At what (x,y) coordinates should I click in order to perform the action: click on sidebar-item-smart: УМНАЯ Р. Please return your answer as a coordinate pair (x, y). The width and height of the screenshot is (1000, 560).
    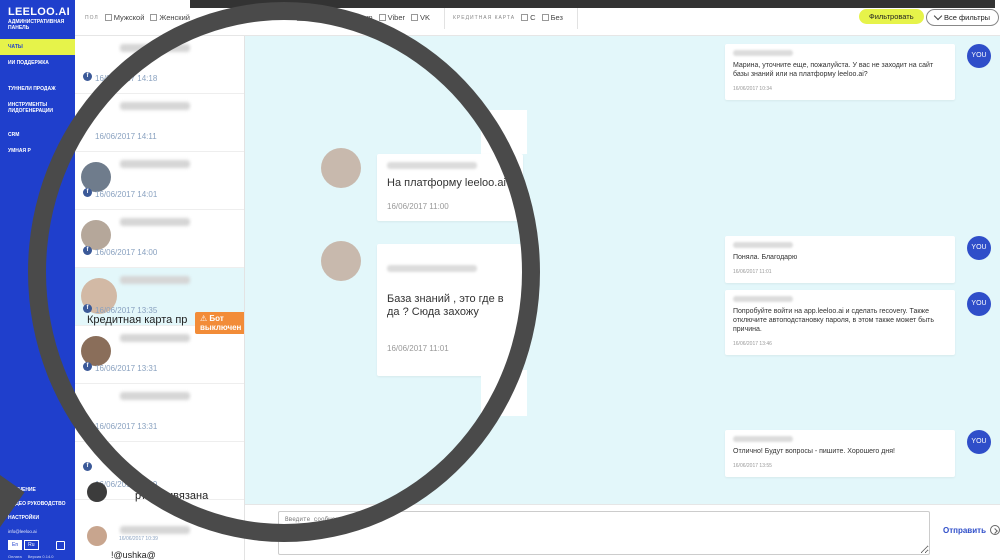
    Looking at the image, I should click on (37, 151).